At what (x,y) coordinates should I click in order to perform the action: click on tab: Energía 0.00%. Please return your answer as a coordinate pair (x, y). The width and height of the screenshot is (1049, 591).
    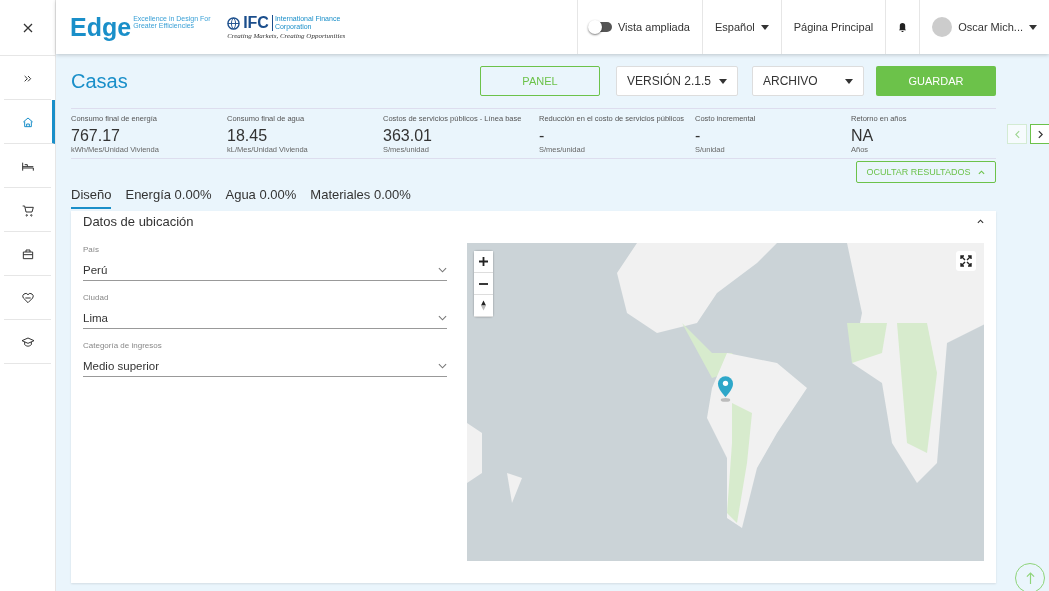
    Looking at the image, I should click on (168, 196).